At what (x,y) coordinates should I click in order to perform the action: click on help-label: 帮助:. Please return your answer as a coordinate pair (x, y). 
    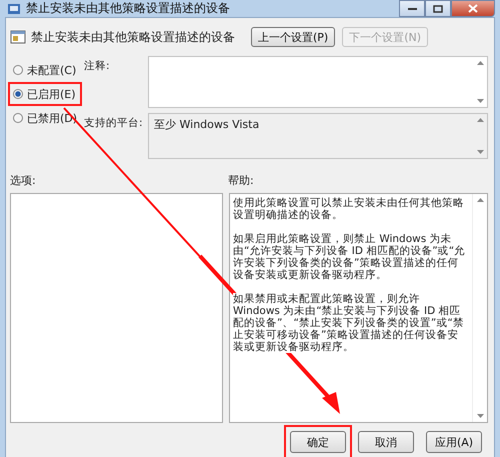
    Looking at the image, I should click on (241, 181).